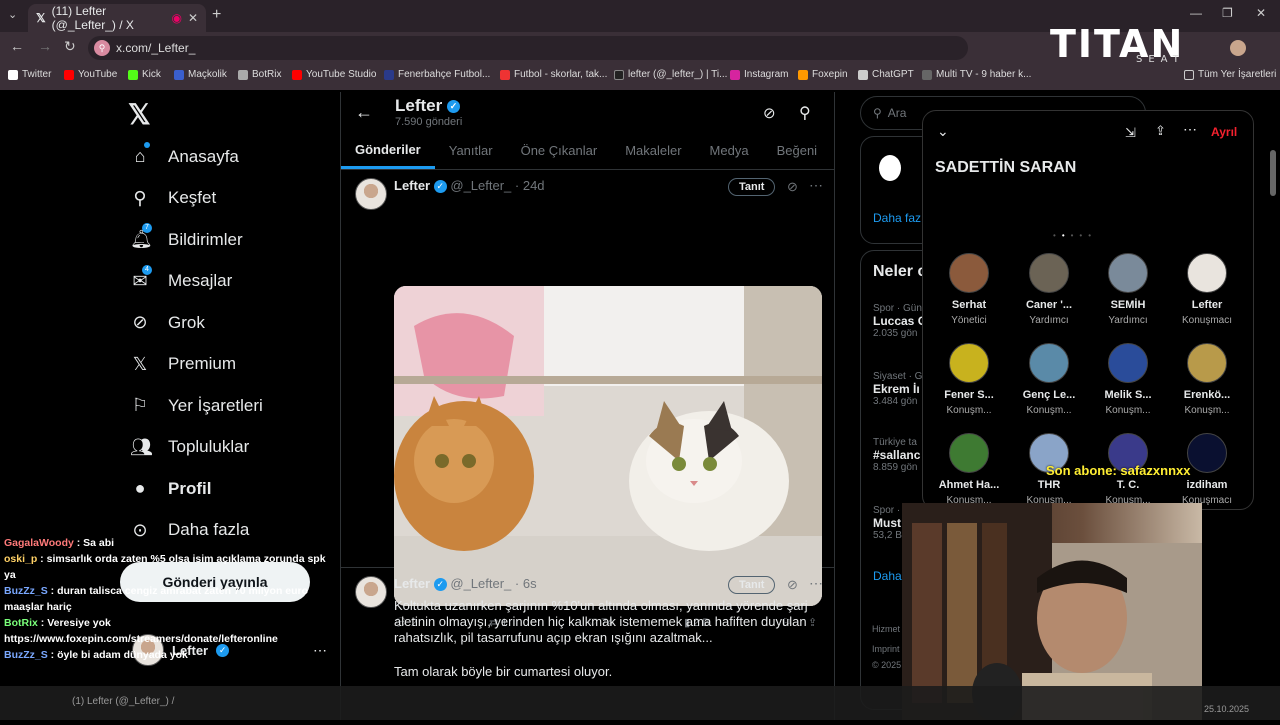  Describe the element at coordinates (887, 576) in the screenshot. I see `trends-more-link: Daha` at that location.